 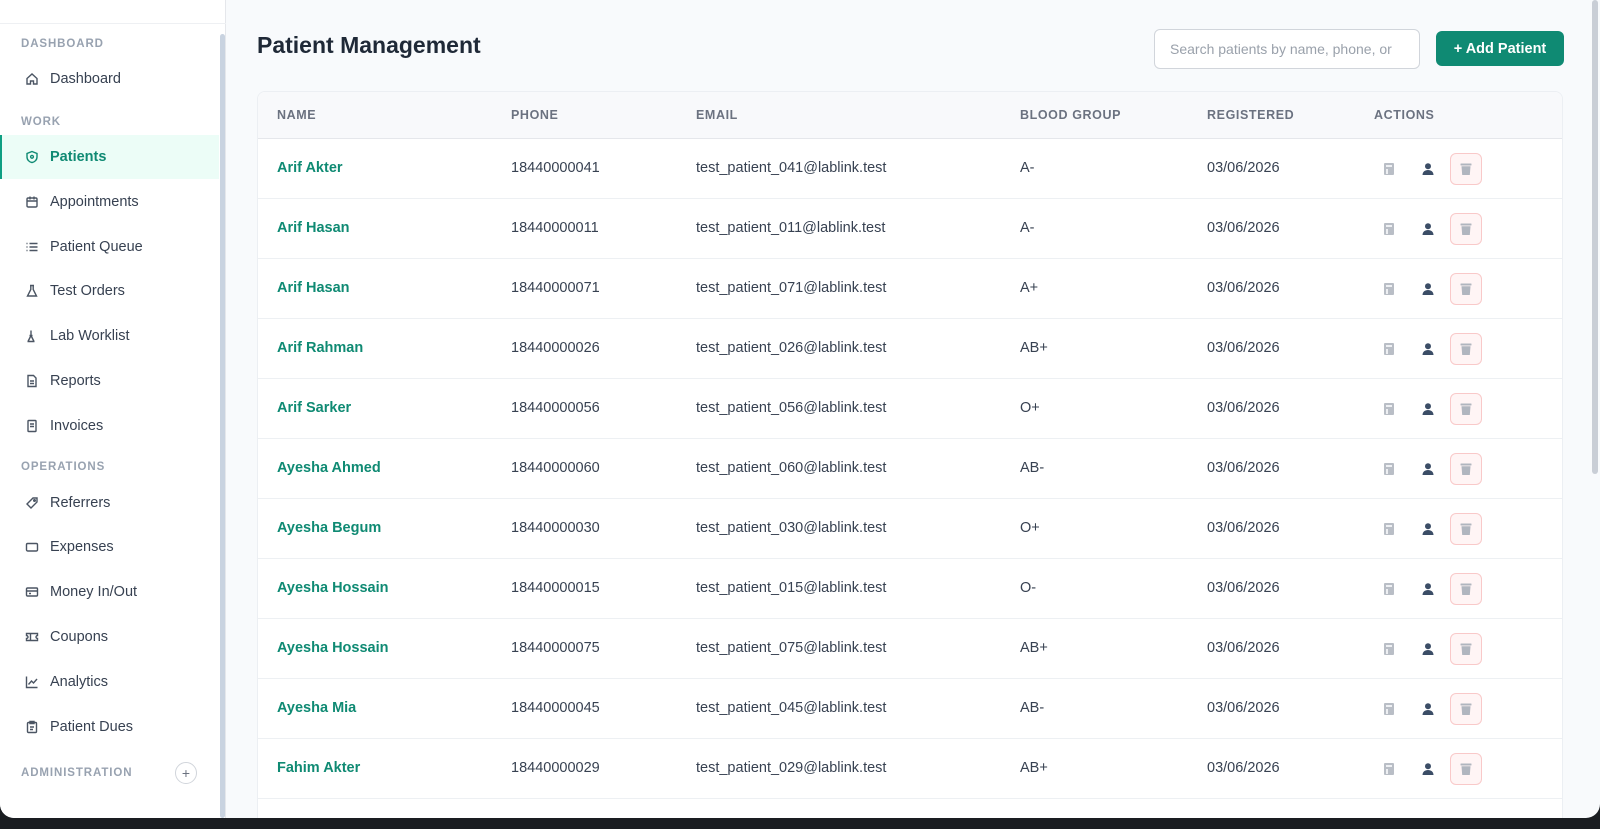 I want to click on sidebar-item-money-in-out: Money In/Out, so click(x=109, y=592).